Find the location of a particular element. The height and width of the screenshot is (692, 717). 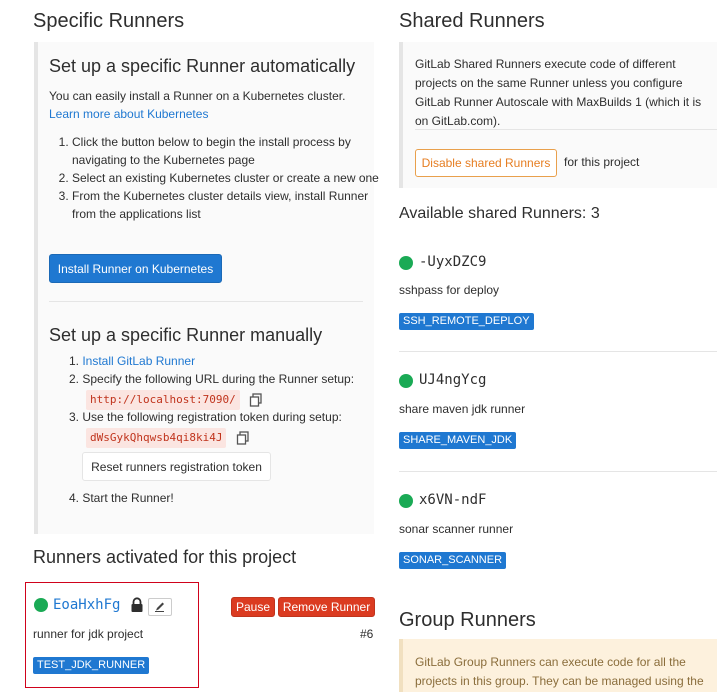

activated-runner-id: #6 is located at coordinates (367, 634).